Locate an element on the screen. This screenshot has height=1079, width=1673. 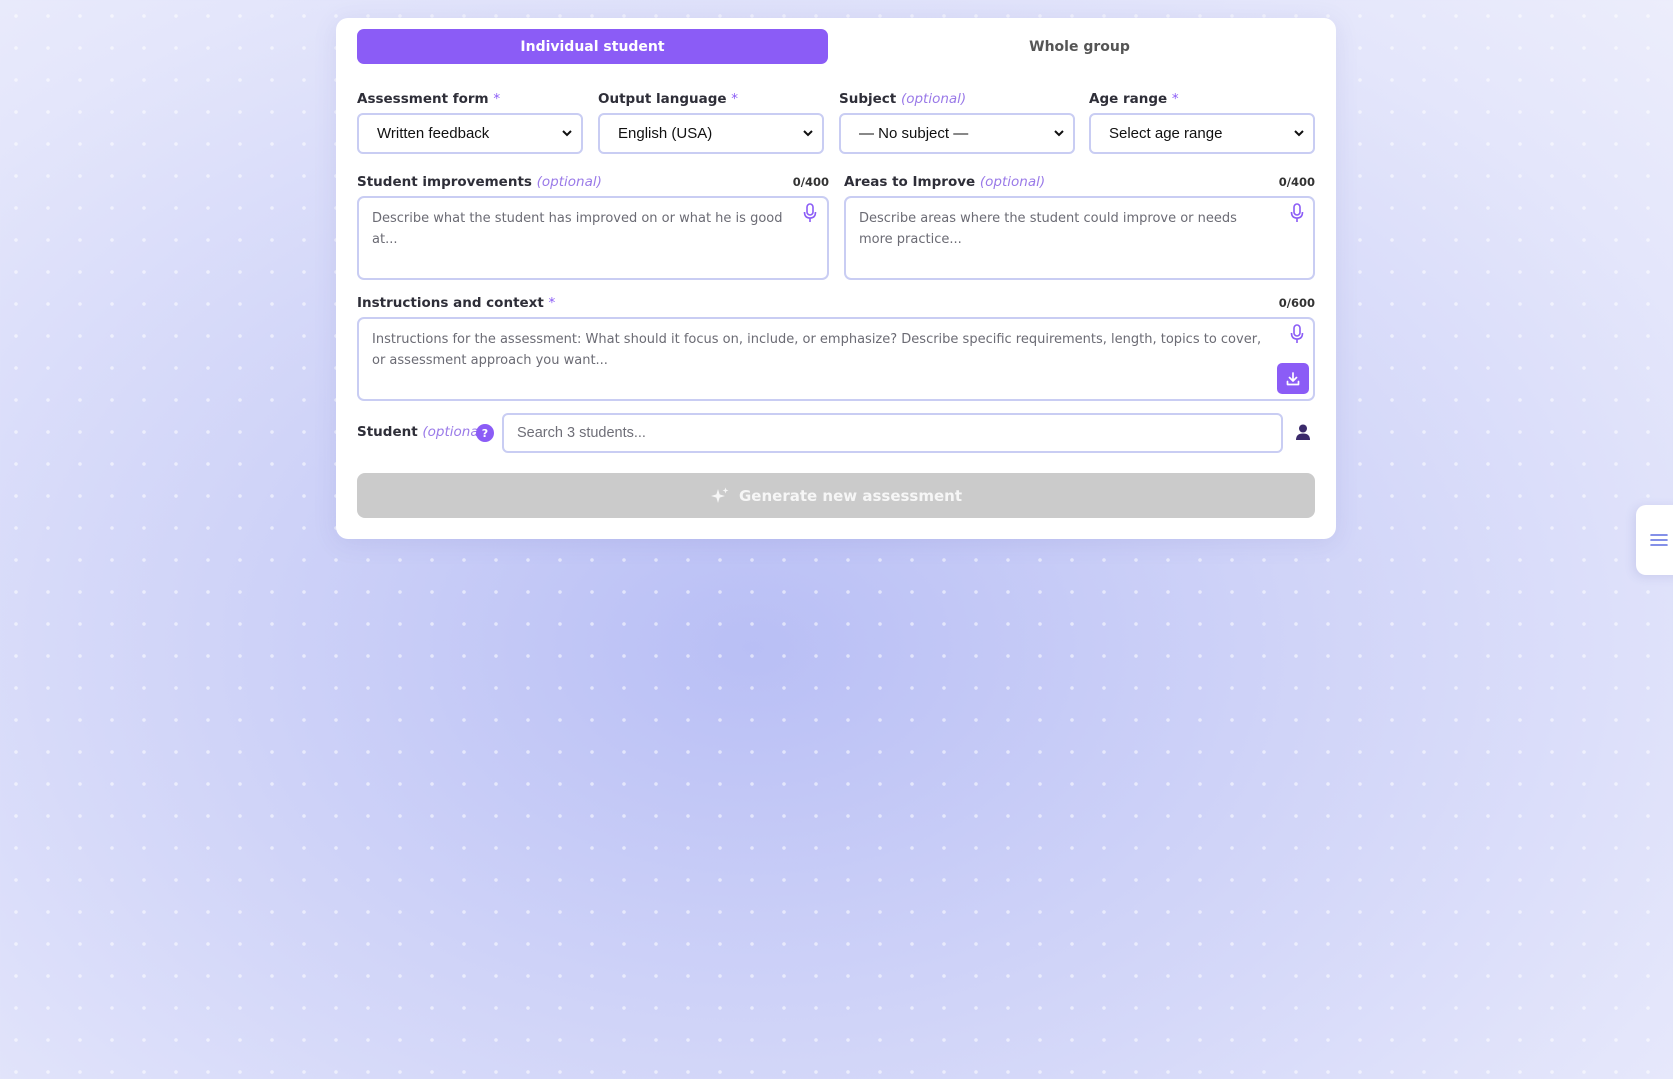
generate-assessment-button: Generate new assessment is located at coordinates (836, 495).